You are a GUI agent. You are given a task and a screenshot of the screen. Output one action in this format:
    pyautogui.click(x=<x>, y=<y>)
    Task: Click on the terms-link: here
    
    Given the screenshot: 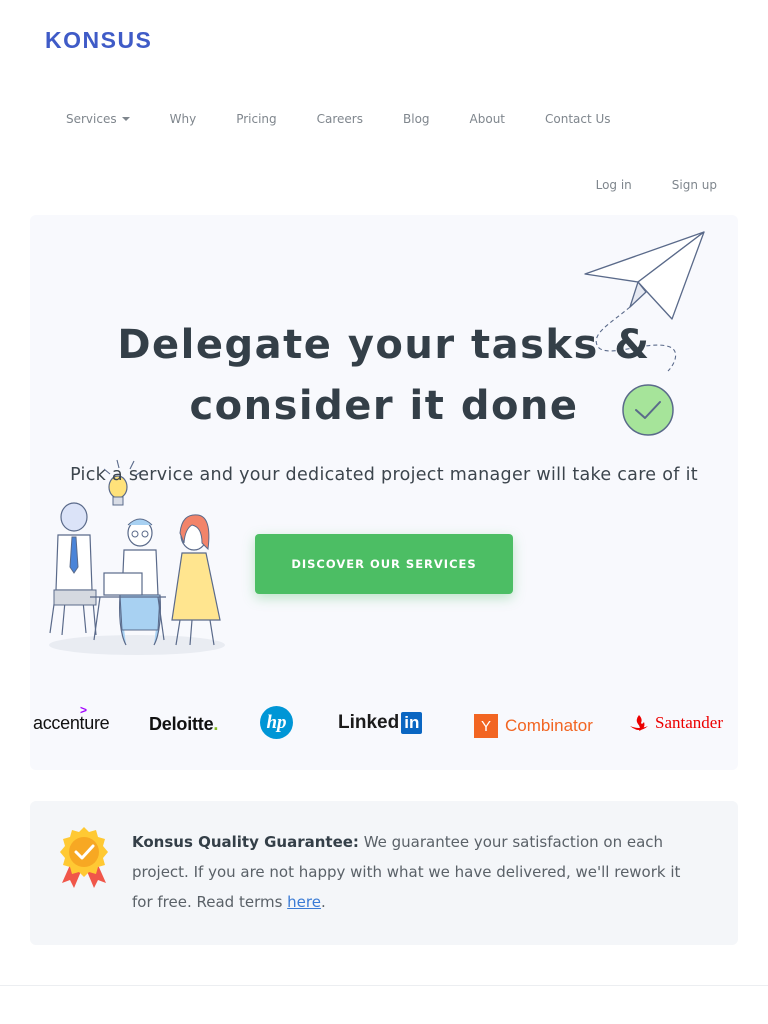 What is the action you would take?
    pyautogui.click(x=304, y=902)
    